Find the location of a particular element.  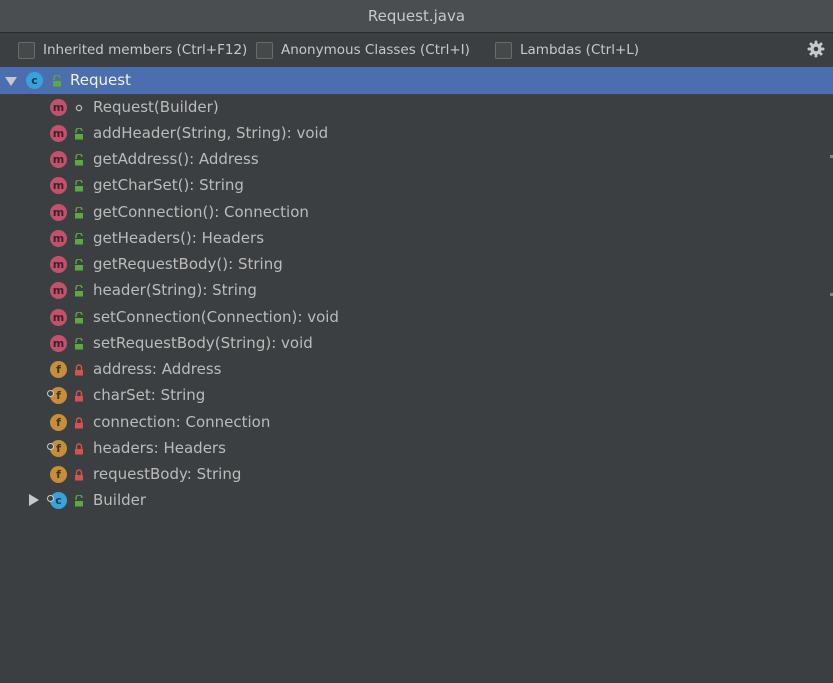

member-label: getHeaders(): Headers is located at coordinates (179, 238).